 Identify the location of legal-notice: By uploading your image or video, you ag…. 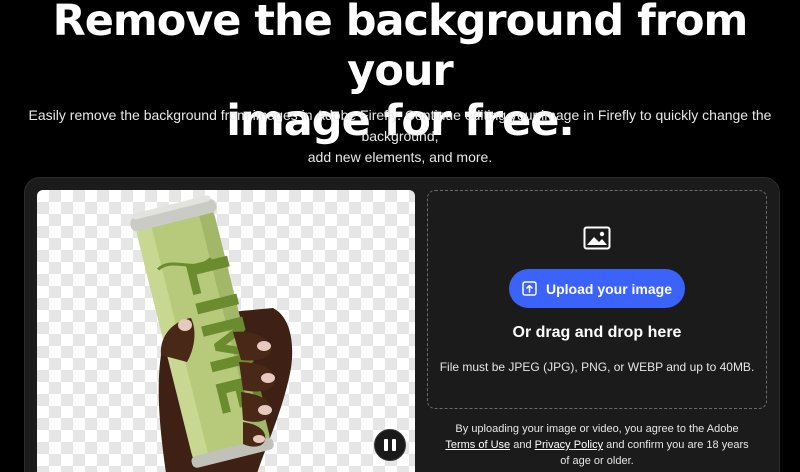
(597, 445).